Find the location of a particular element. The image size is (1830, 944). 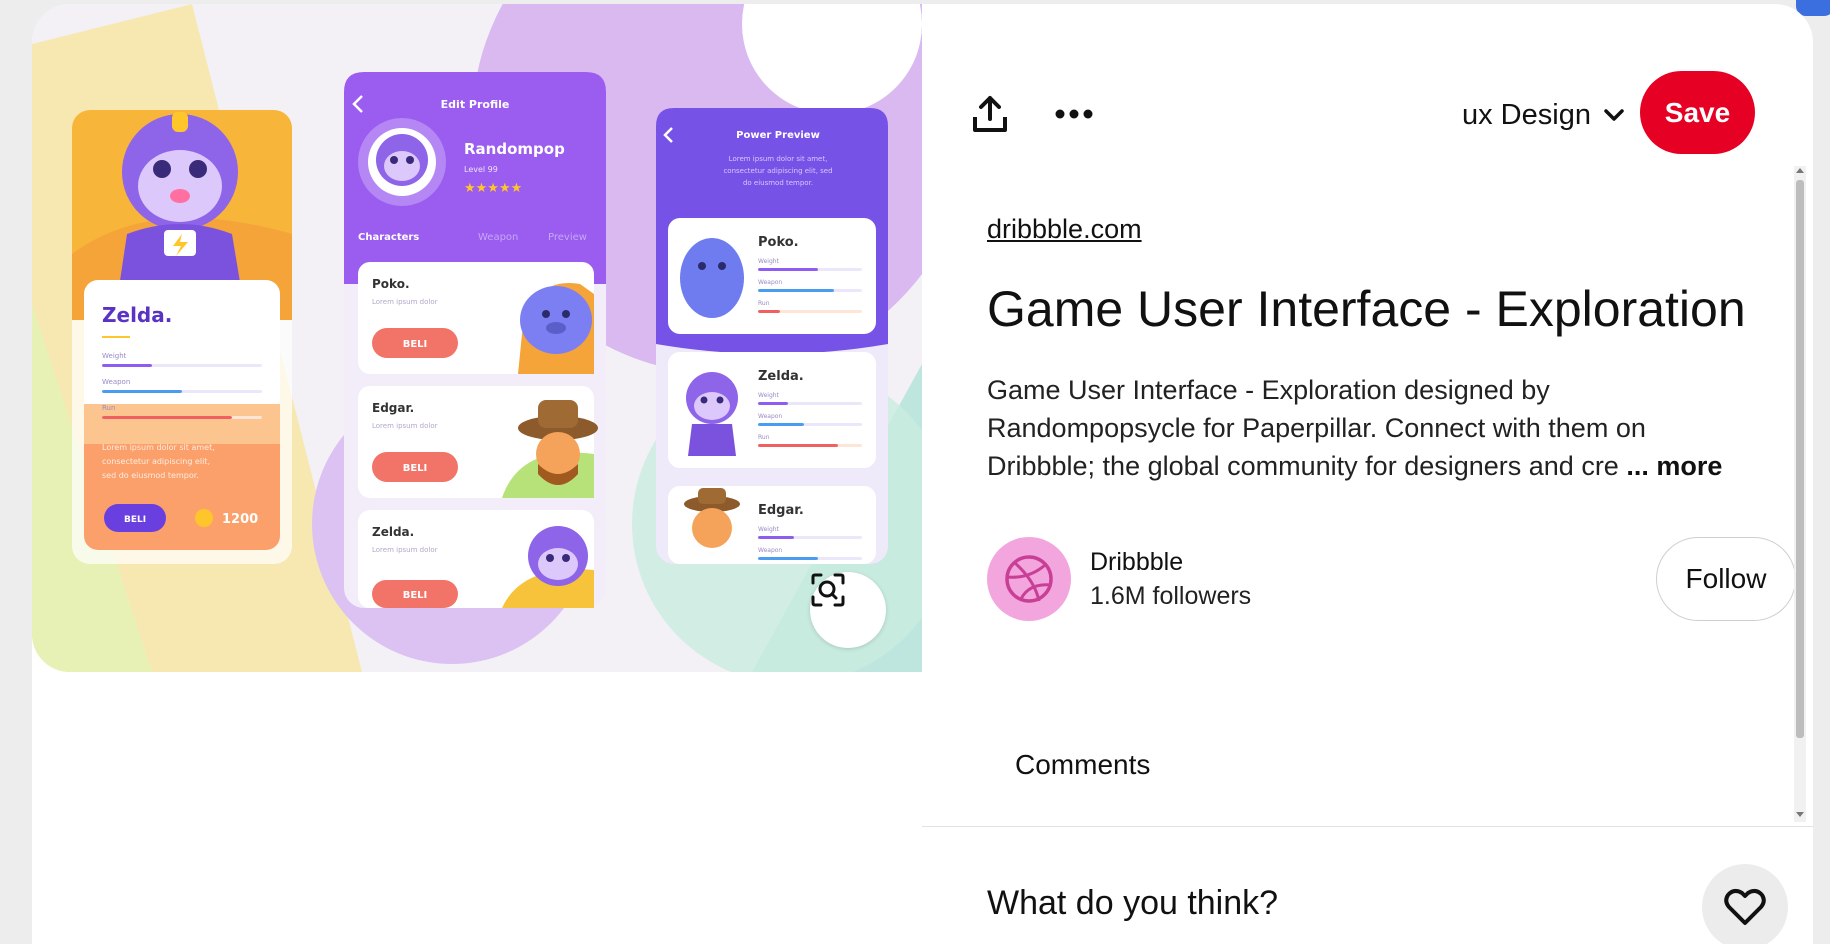

board-selector: ux Design is located at coordinates (1543, 115).